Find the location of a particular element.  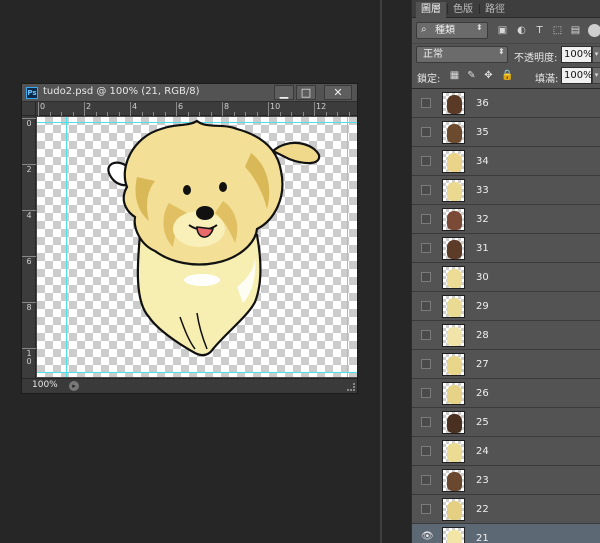

layer-name: 36 is located at coordinates (482, 103).